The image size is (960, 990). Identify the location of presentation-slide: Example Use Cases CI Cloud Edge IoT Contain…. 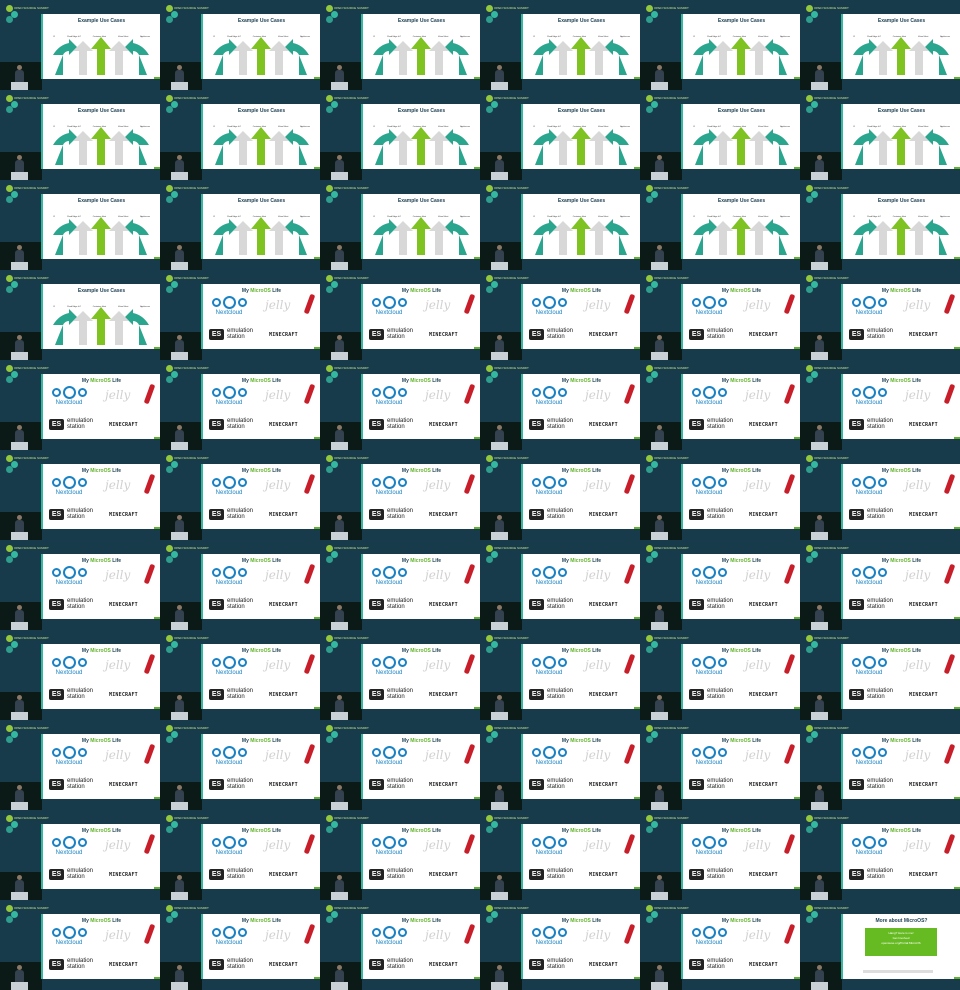
(740, 226).